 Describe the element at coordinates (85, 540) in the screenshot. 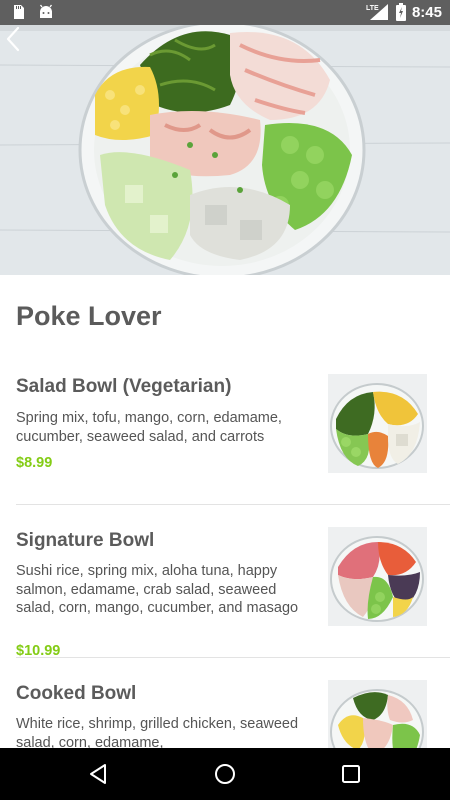

I see `menu-item-name: Signature Bowl` at that location.